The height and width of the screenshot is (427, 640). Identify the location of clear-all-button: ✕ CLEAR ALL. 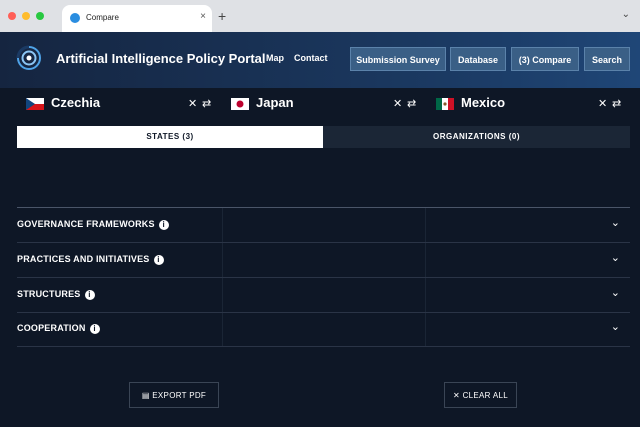
(480, 395).